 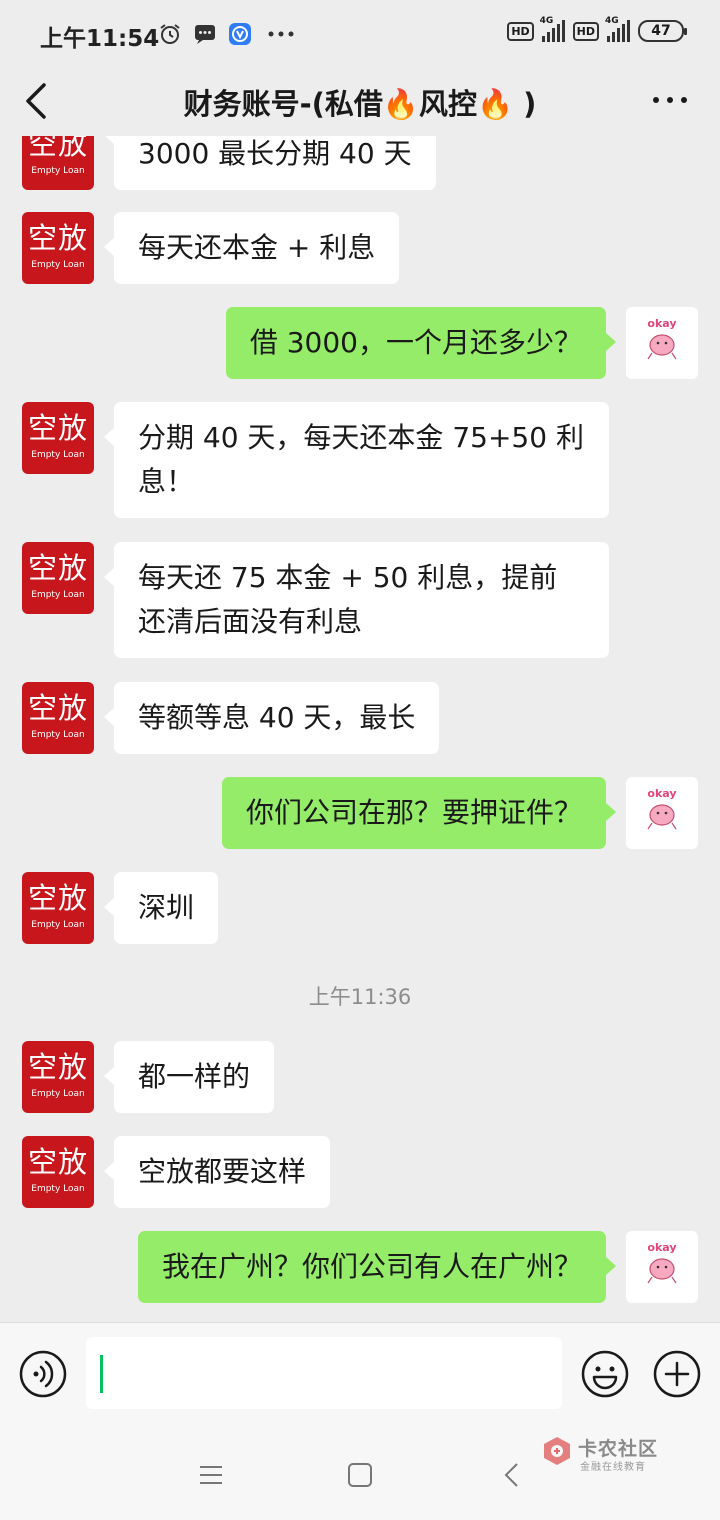 I want to click on status-time: 上午11:54, so click(x=100, y=39).